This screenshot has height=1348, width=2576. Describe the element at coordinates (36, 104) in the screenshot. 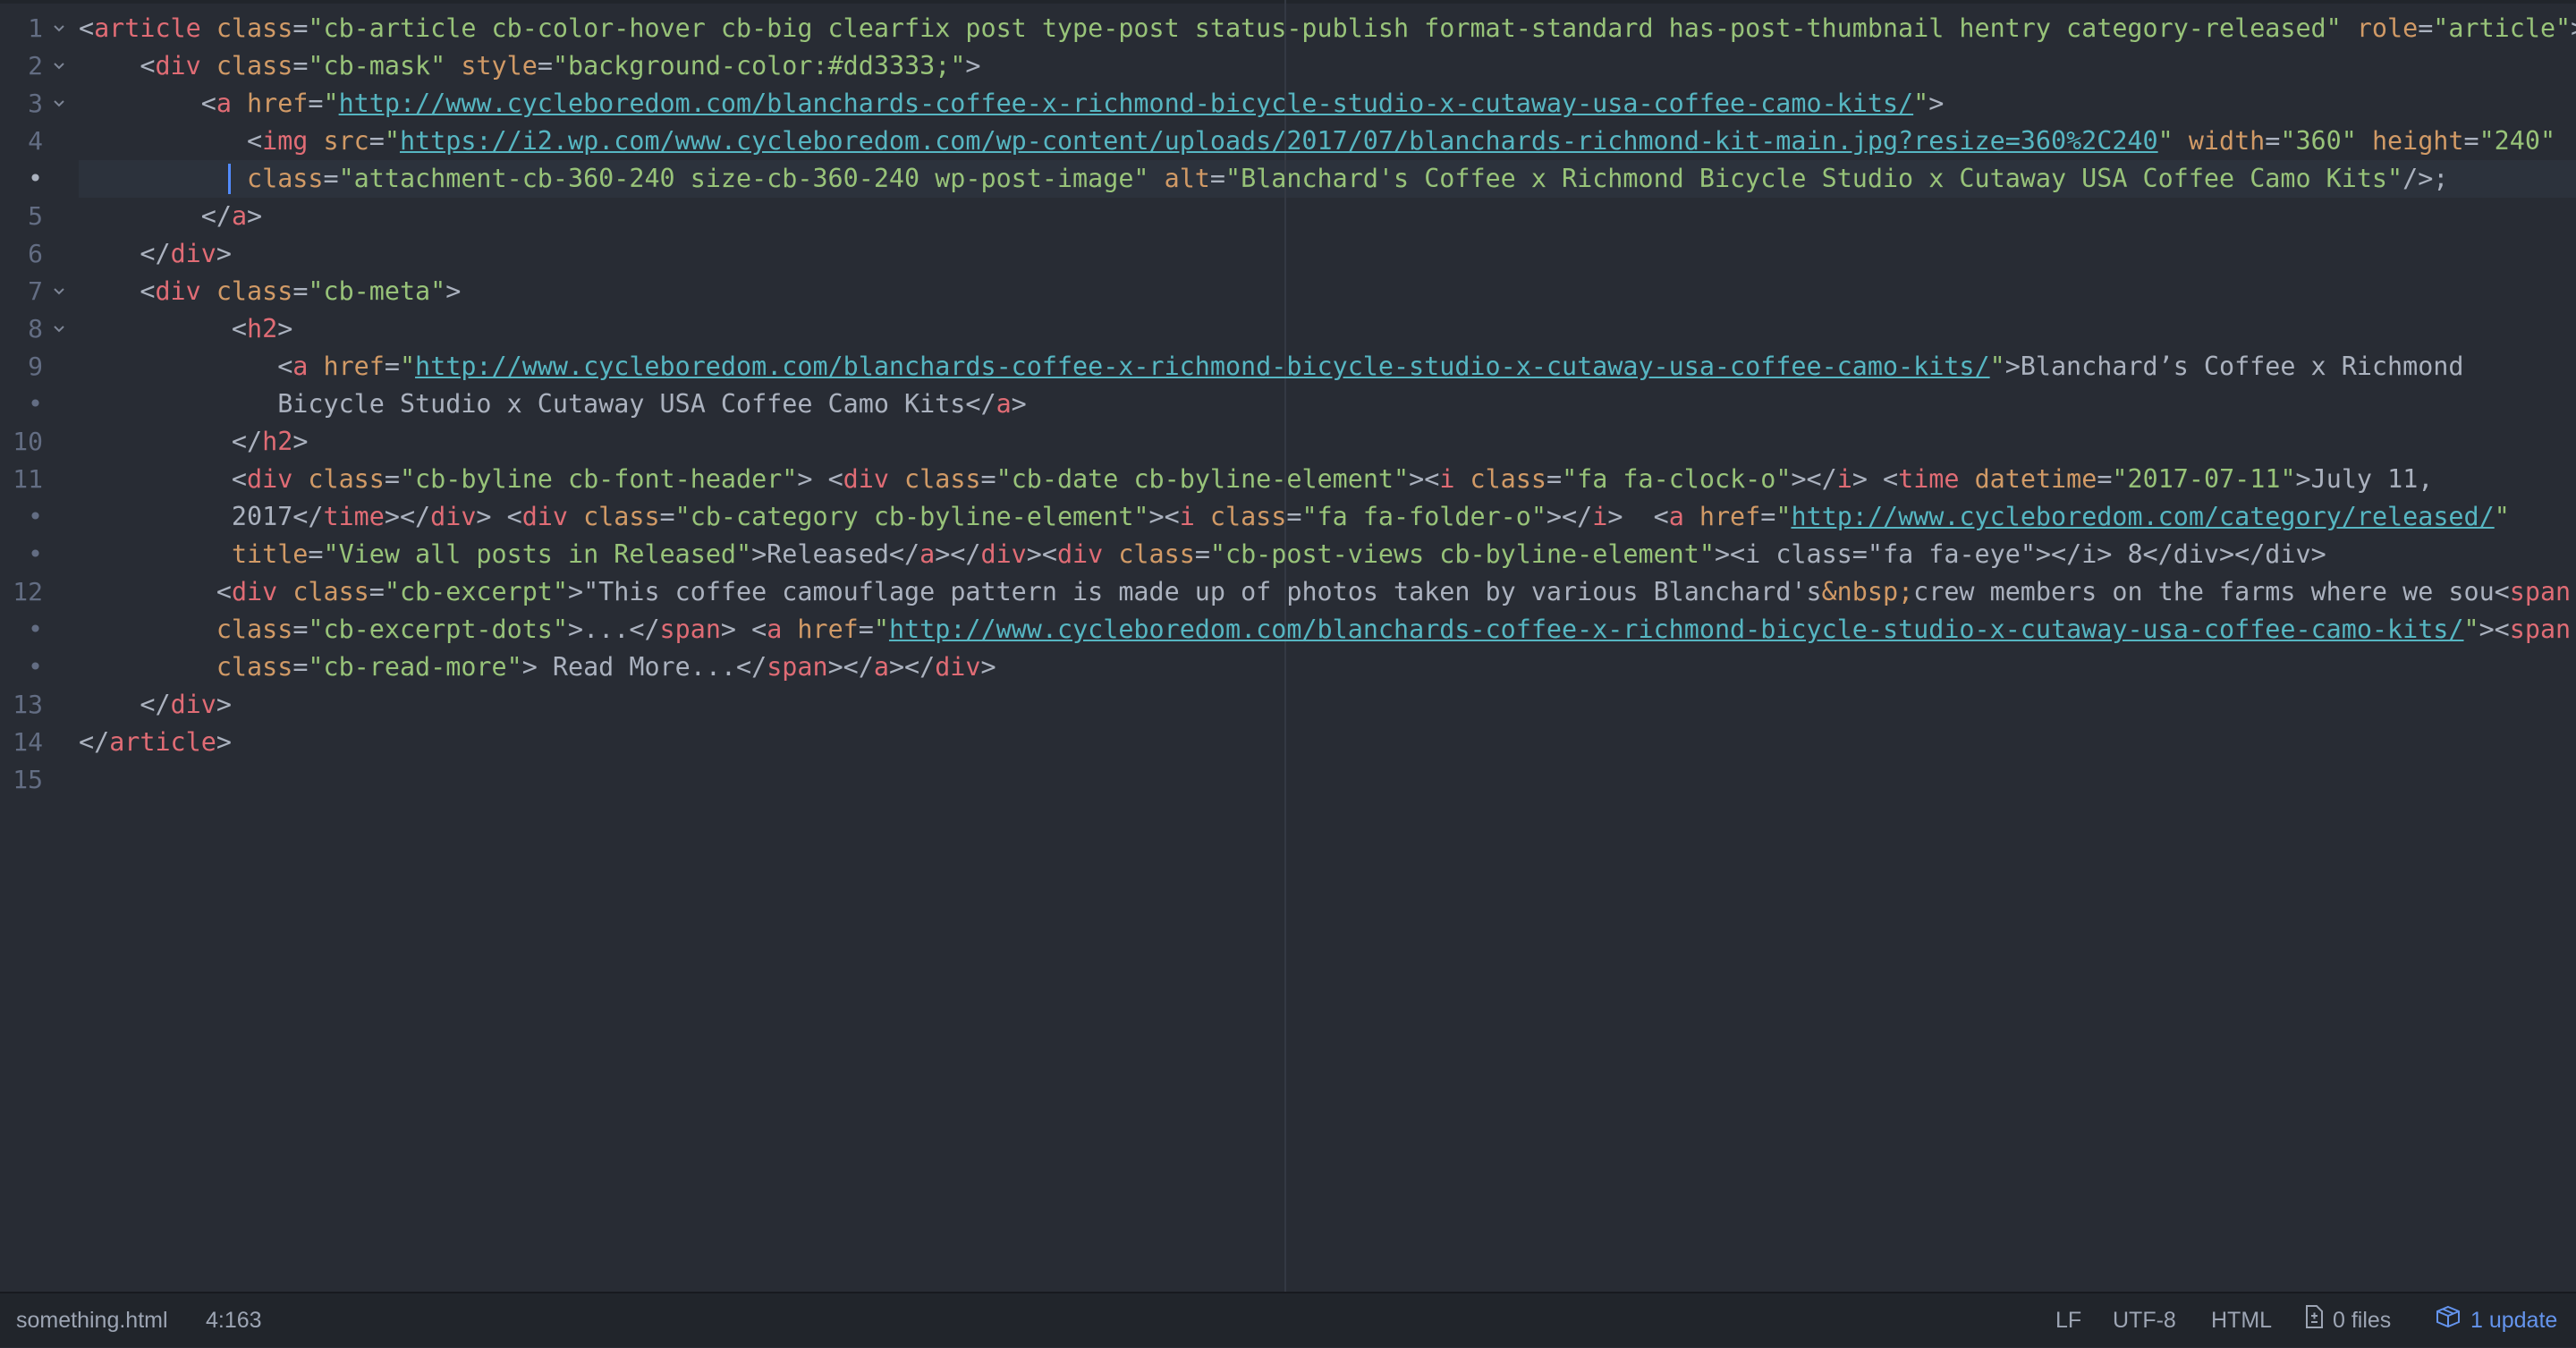

I see `line-number: 3` at that location.